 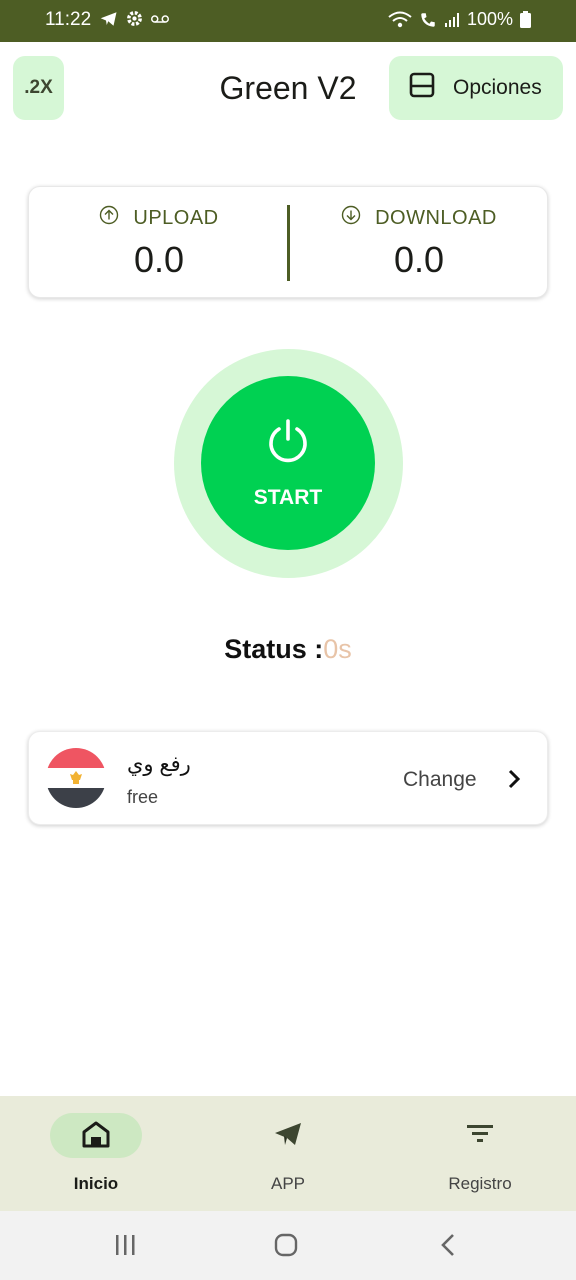 I want to click on power-icon, so click(x=288, y=443).